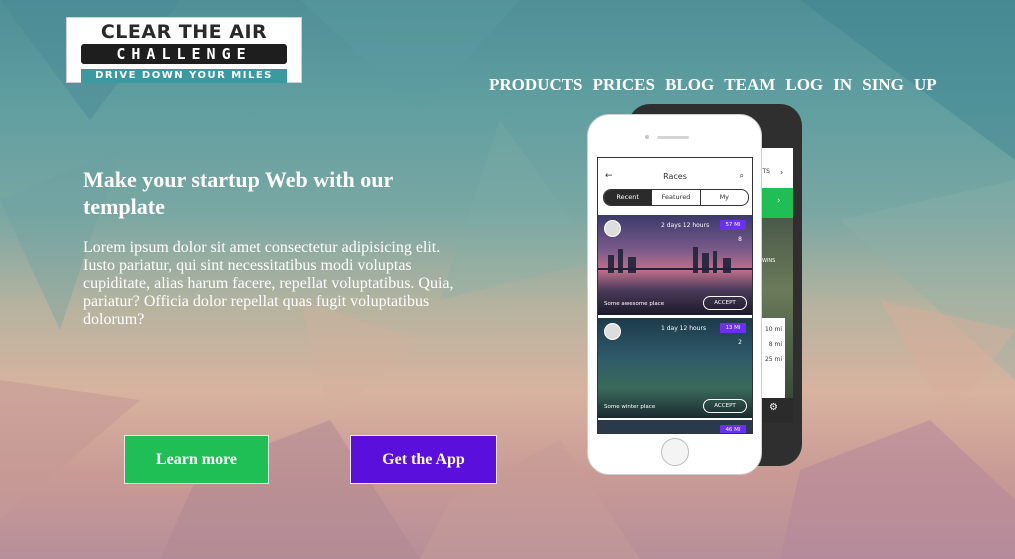  Describe the element at coordinates (630, 407) in the screenshot. I see `card-place: Some winter place` at that location.